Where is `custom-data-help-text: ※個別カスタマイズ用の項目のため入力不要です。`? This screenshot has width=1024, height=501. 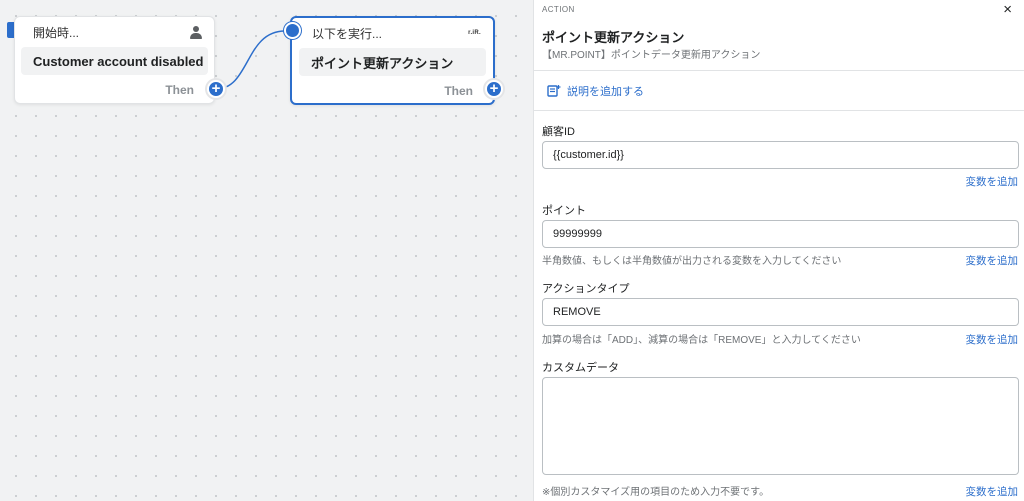 custom-data-help-text: ※個別カスタマイズ用の項目のため入力不要です。 is located at coordinates (656, 492).